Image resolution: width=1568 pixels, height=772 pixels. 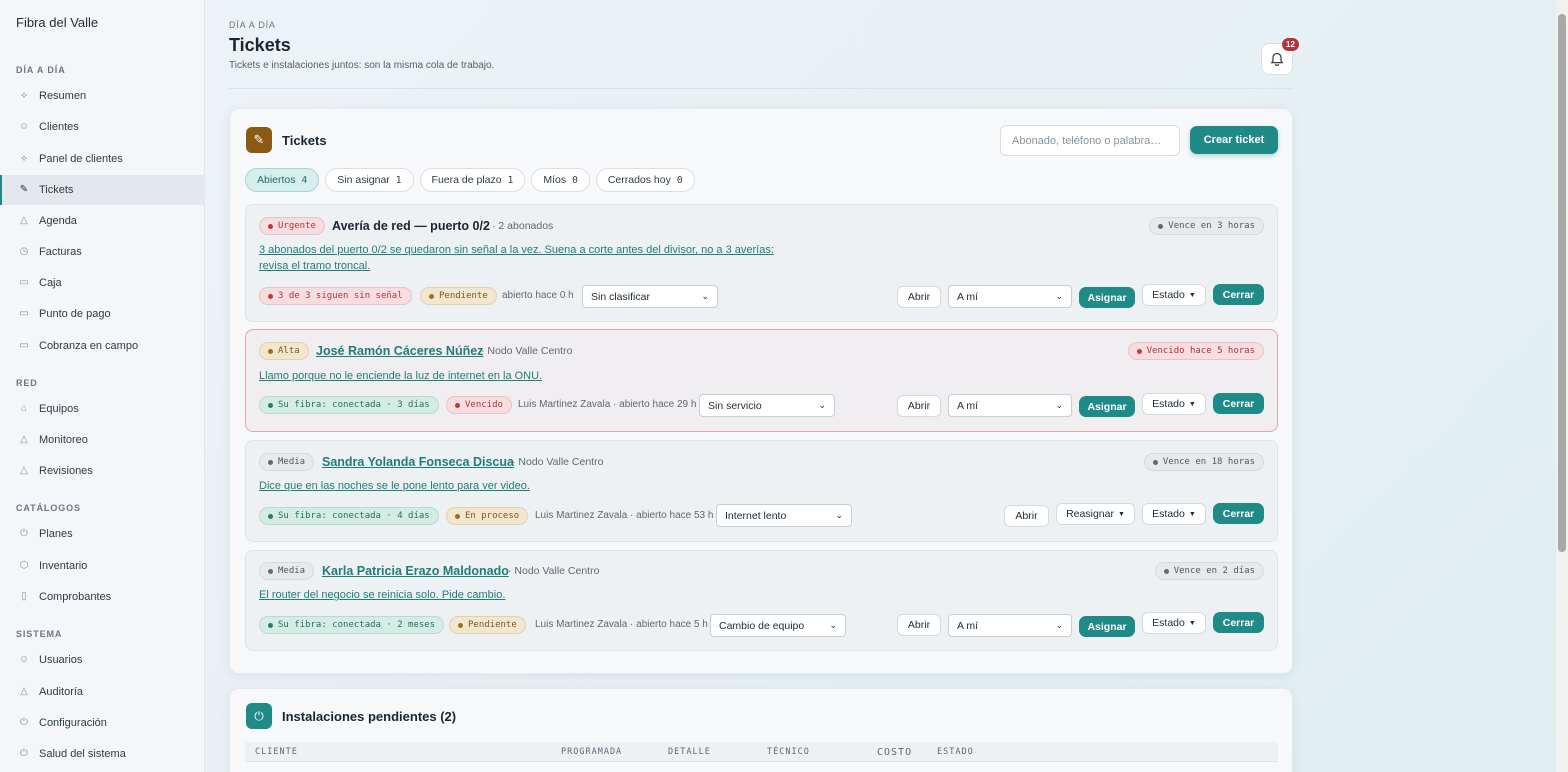 I want to click on sidebar-item-caja: ▭ Caja, so click(x=102, y=283).